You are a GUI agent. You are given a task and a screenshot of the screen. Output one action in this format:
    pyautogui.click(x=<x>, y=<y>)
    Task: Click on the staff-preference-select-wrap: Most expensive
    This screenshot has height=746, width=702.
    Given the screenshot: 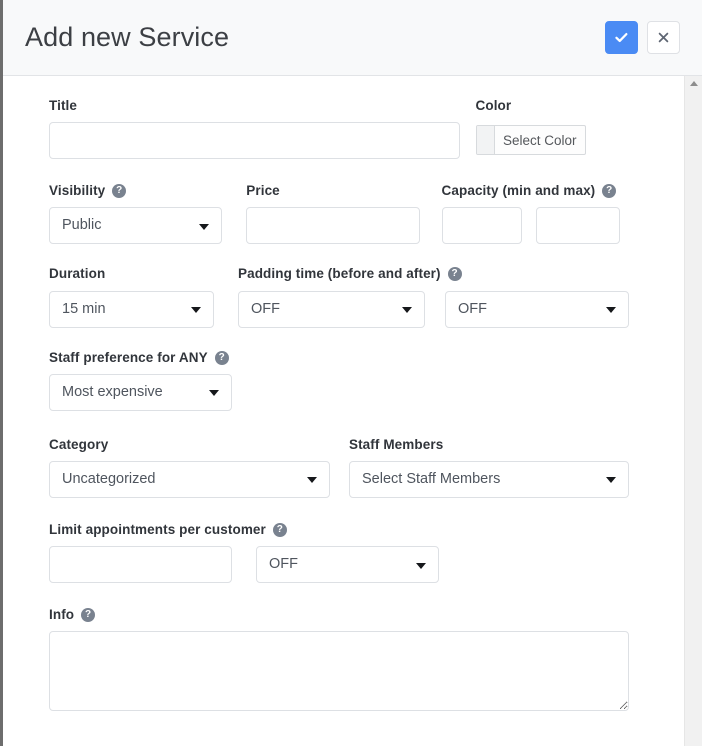 What is the action you would take?
    pyautogui.click(x=140, y=392)
    